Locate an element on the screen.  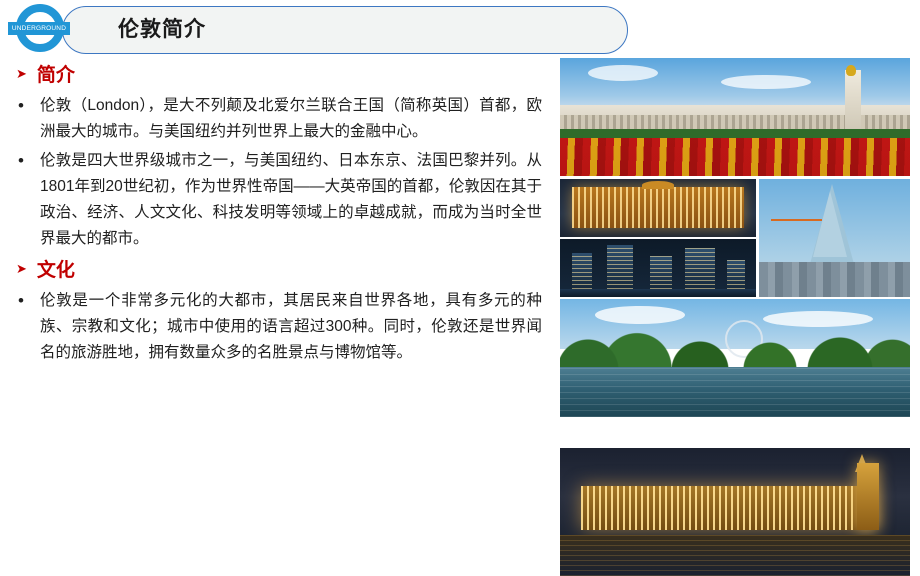
river-water is located at coordinates (658, 292).